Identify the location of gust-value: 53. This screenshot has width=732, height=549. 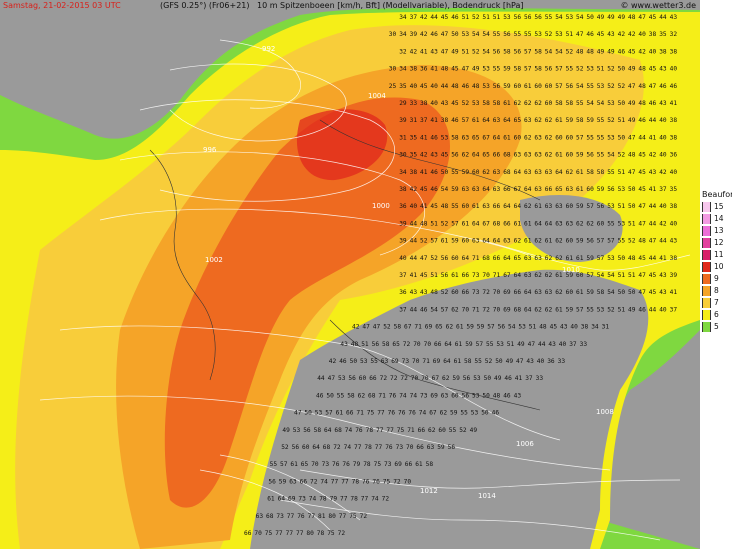
(570, 17).